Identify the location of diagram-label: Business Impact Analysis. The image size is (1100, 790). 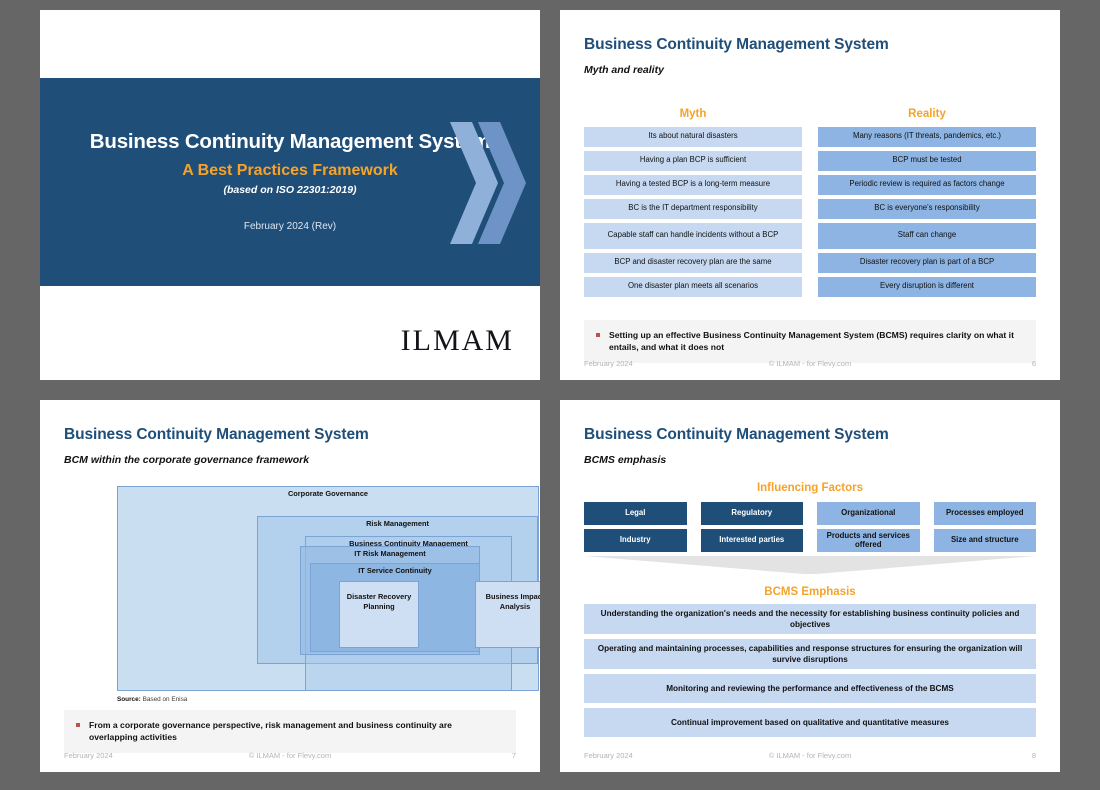
(512, 601).